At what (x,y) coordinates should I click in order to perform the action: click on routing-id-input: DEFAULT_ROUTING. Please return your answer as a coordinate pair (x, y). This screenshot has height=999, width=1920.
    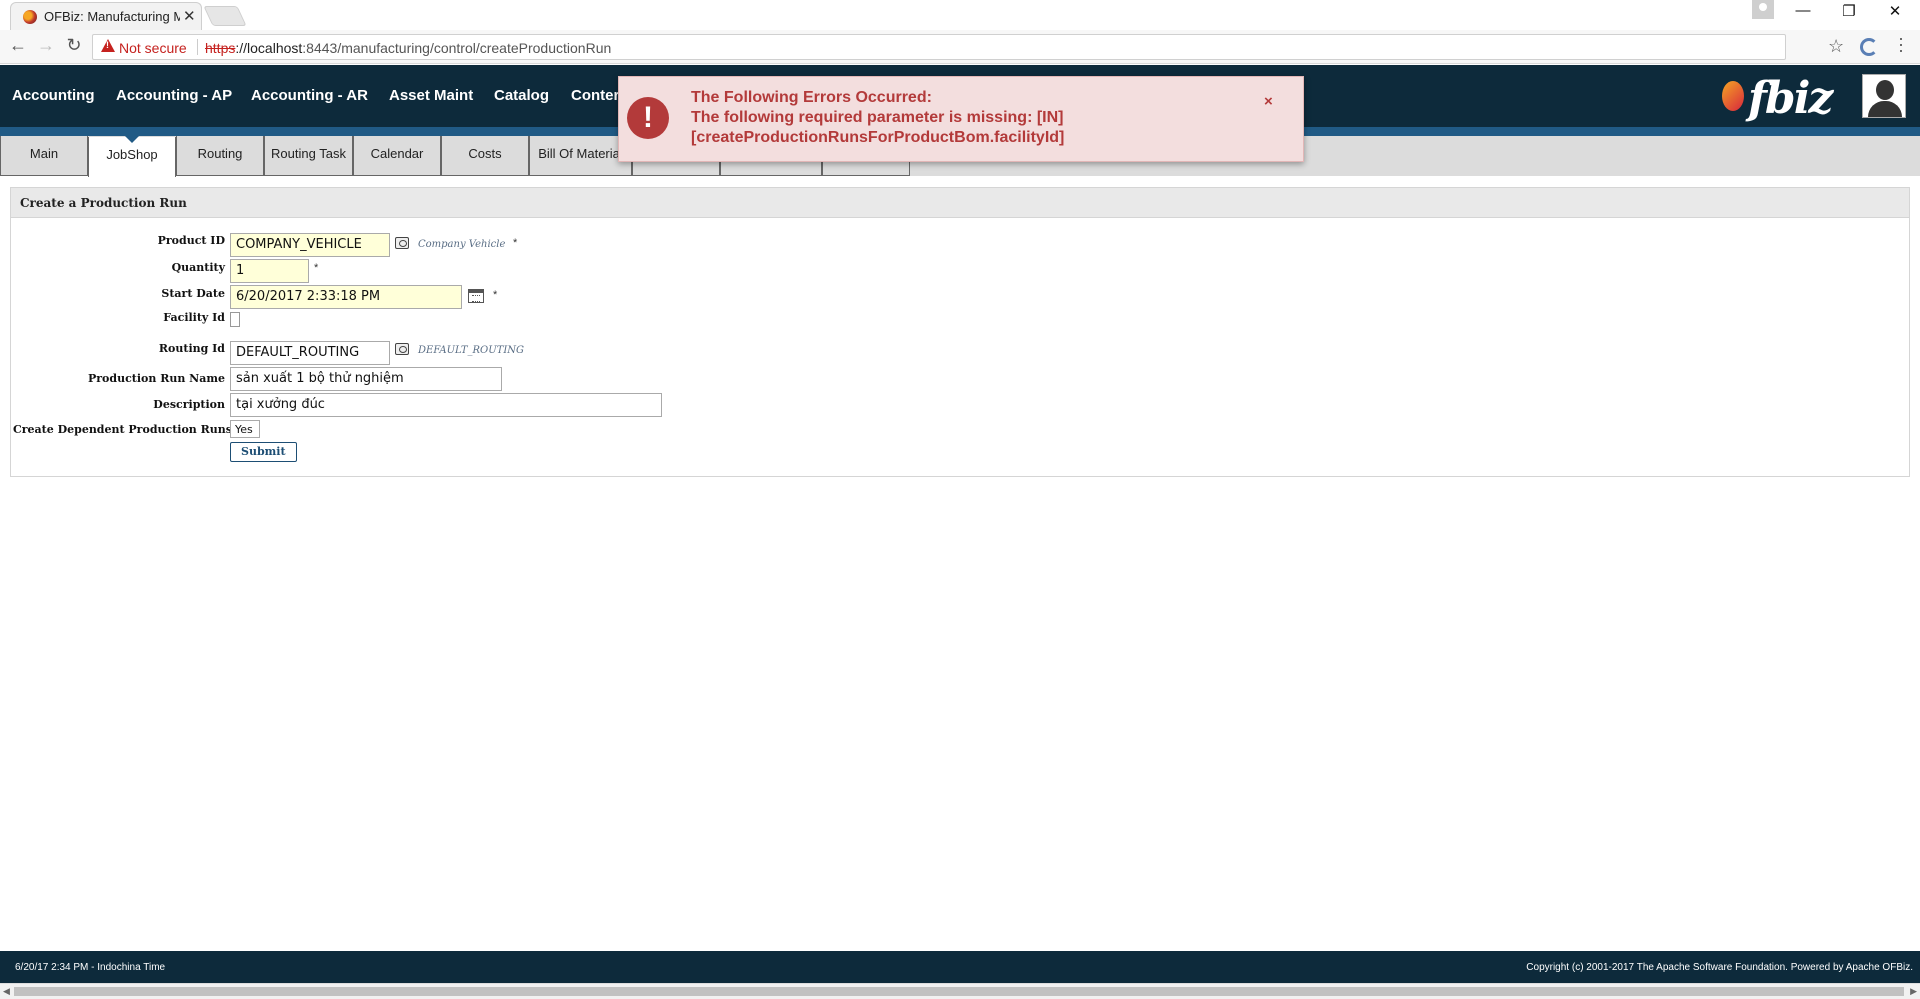
    Looking at the image, I should click on (310, 353).